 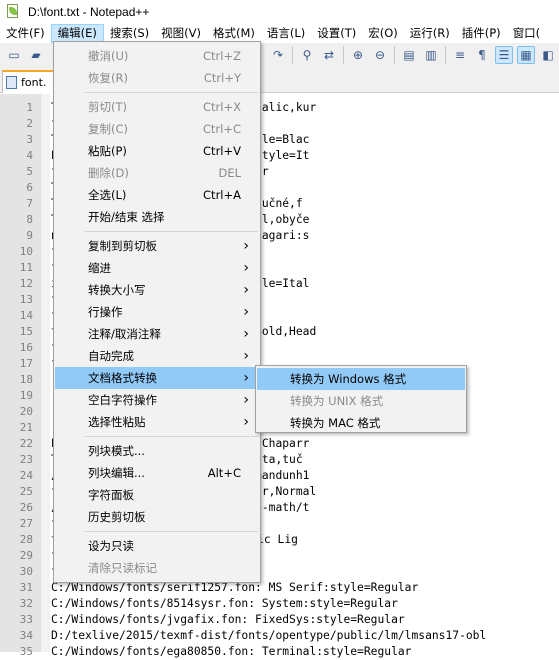 I want to click on menu-item-shortcut: Ctrl+Y, so click(x=222, y=78).